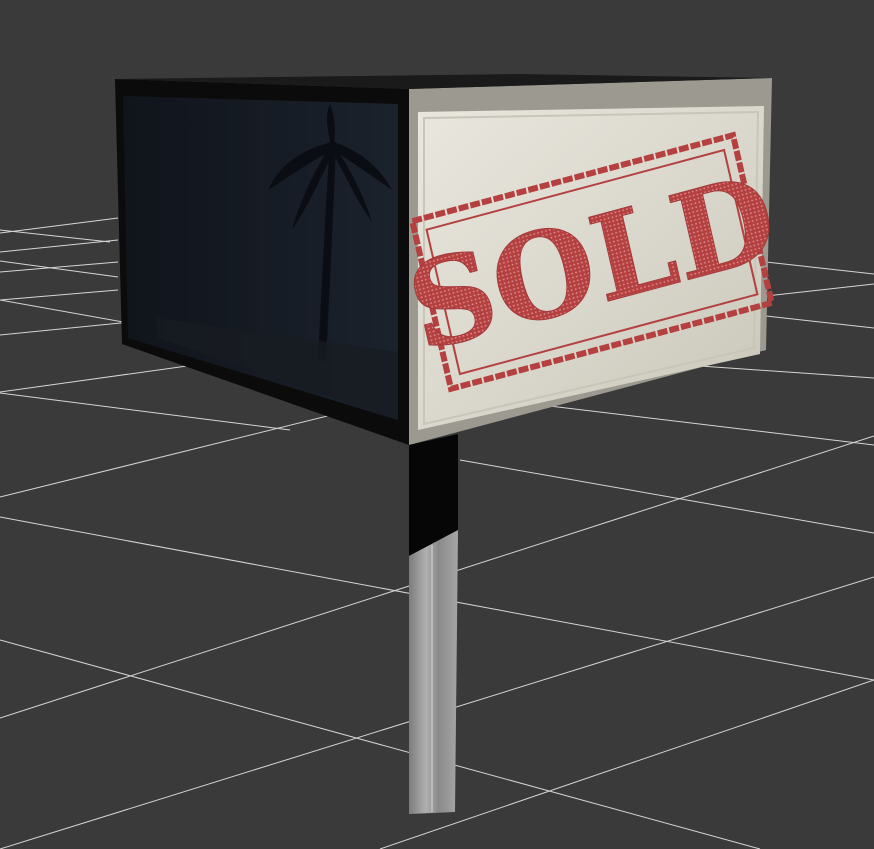 Image resolution: width=874 pixels, height=849 pixels. Describe the element at coordinates (433, 672) in the screenshot. I see `post-lit-section` at that location.